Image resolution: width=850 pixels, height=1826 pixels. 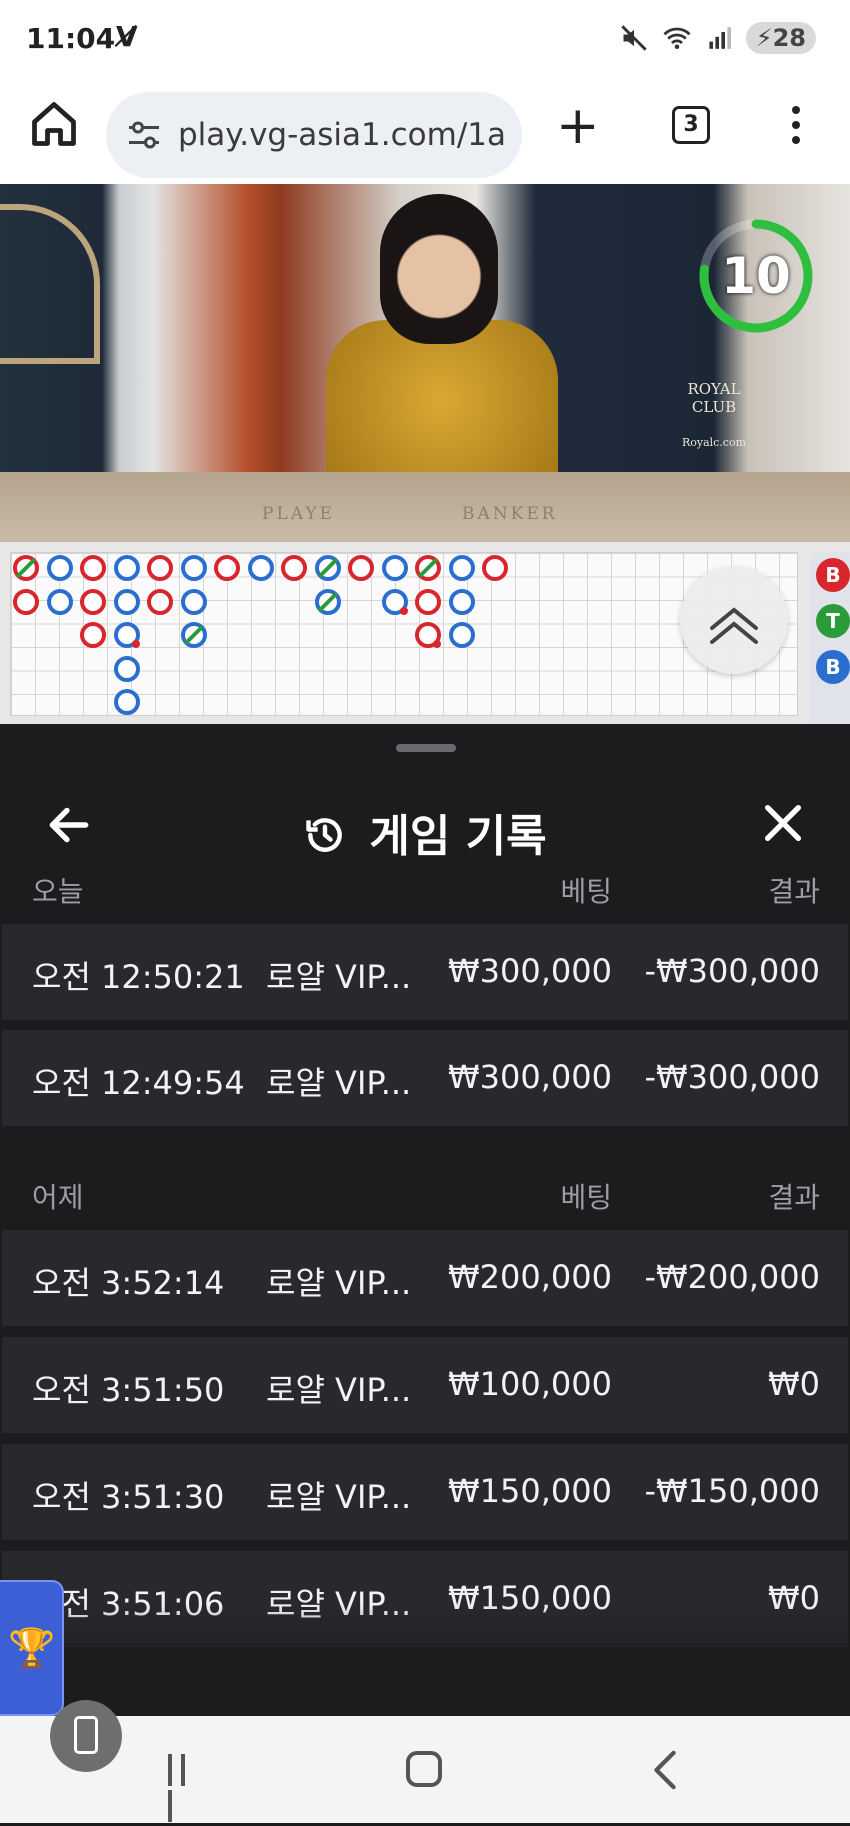 I want to click on status-time: 11:04, so click(x=71, y=38).